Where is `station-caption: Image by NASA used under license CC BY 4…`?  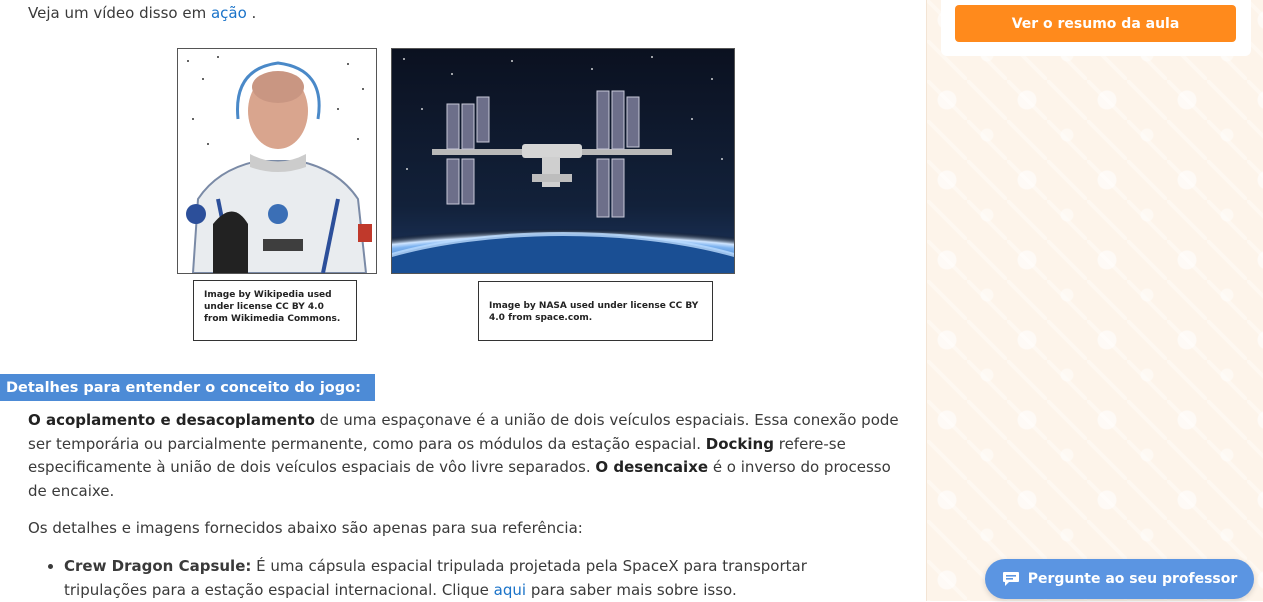
station-caption: Image by NASA used under license CC BY 4… is located at coordinates (595, 311).